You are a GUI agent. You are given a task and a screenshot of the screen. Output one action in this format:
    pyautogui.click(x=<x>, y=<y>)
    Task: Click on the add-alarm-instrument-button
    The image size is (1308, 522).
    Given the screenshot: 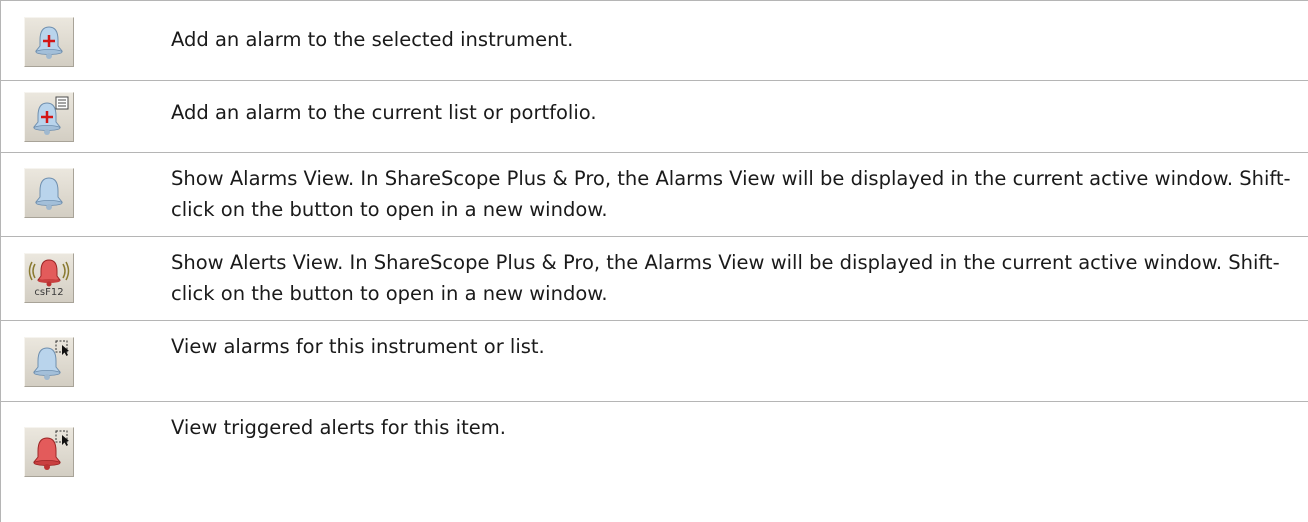 What is the action you would take?
    pyautogui.click(x=49, y=42)
    